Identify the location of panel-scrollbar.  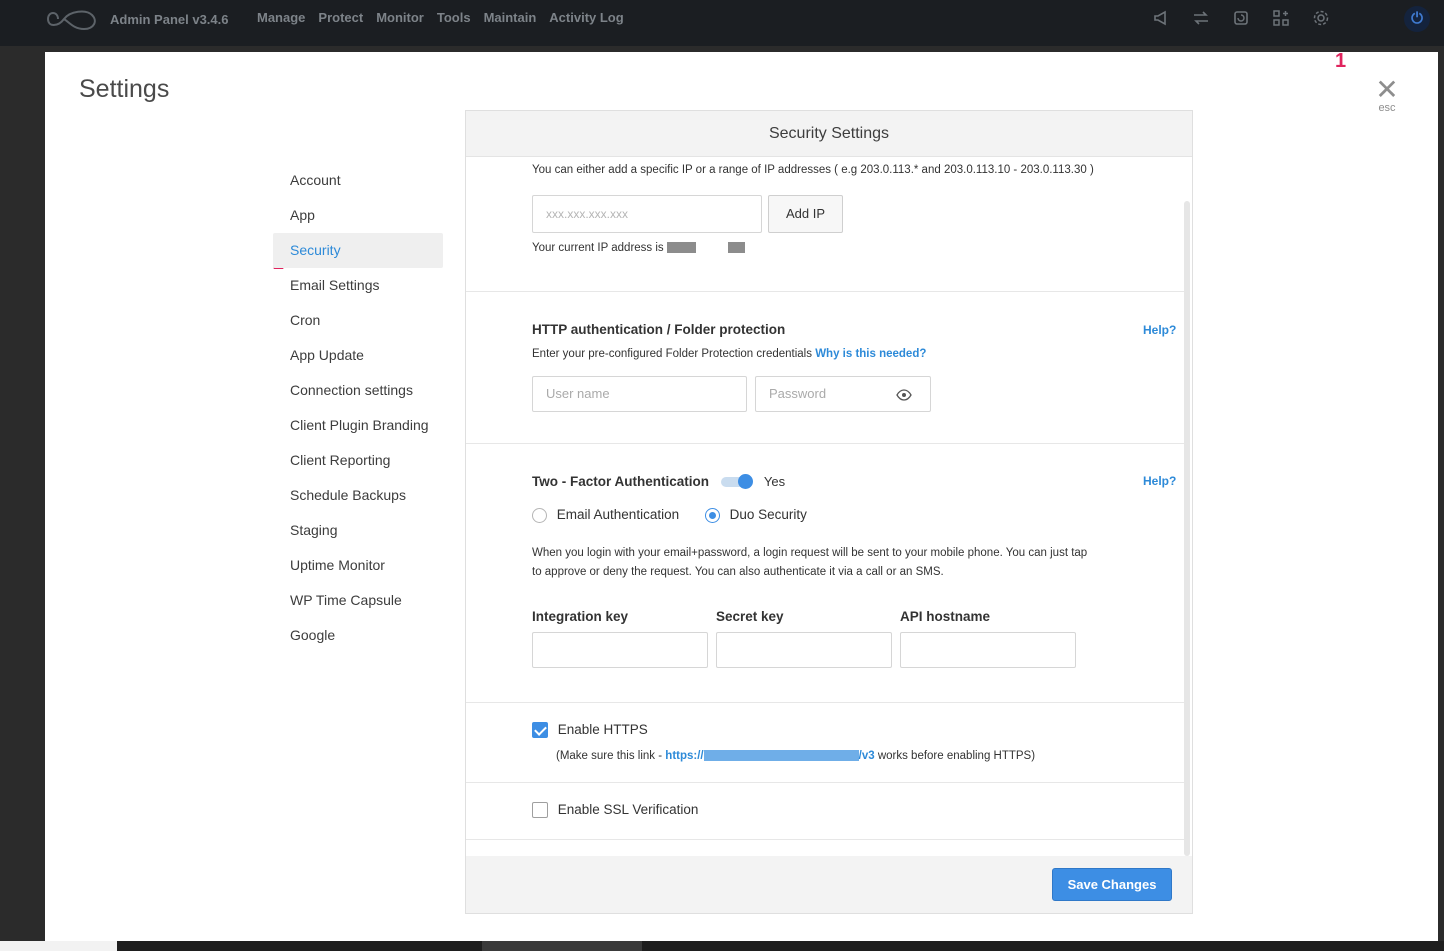
(1187, 528).